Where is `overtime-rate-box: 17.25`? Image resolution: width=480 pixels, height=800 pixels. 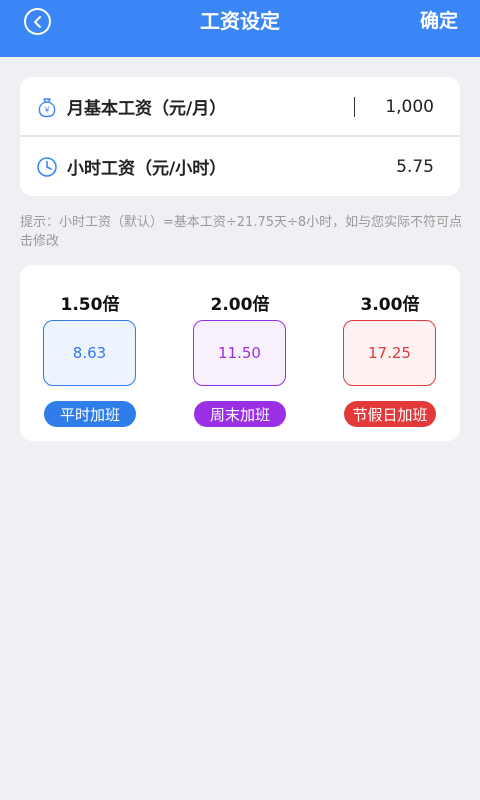 overtime-rate-box: 17.25 is located at coordinates (389, 353).